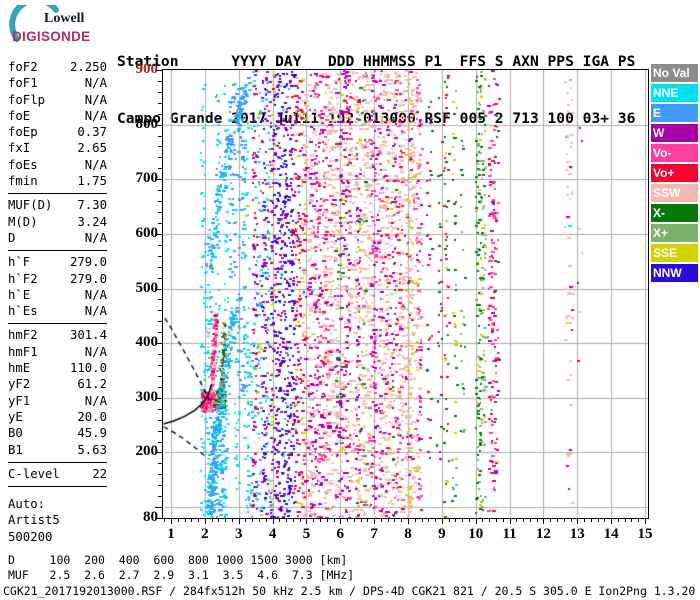 Image resolution: width=700 pixels, height=600 pixels. I want to click on param-value: 3.24, so click(92, 221).